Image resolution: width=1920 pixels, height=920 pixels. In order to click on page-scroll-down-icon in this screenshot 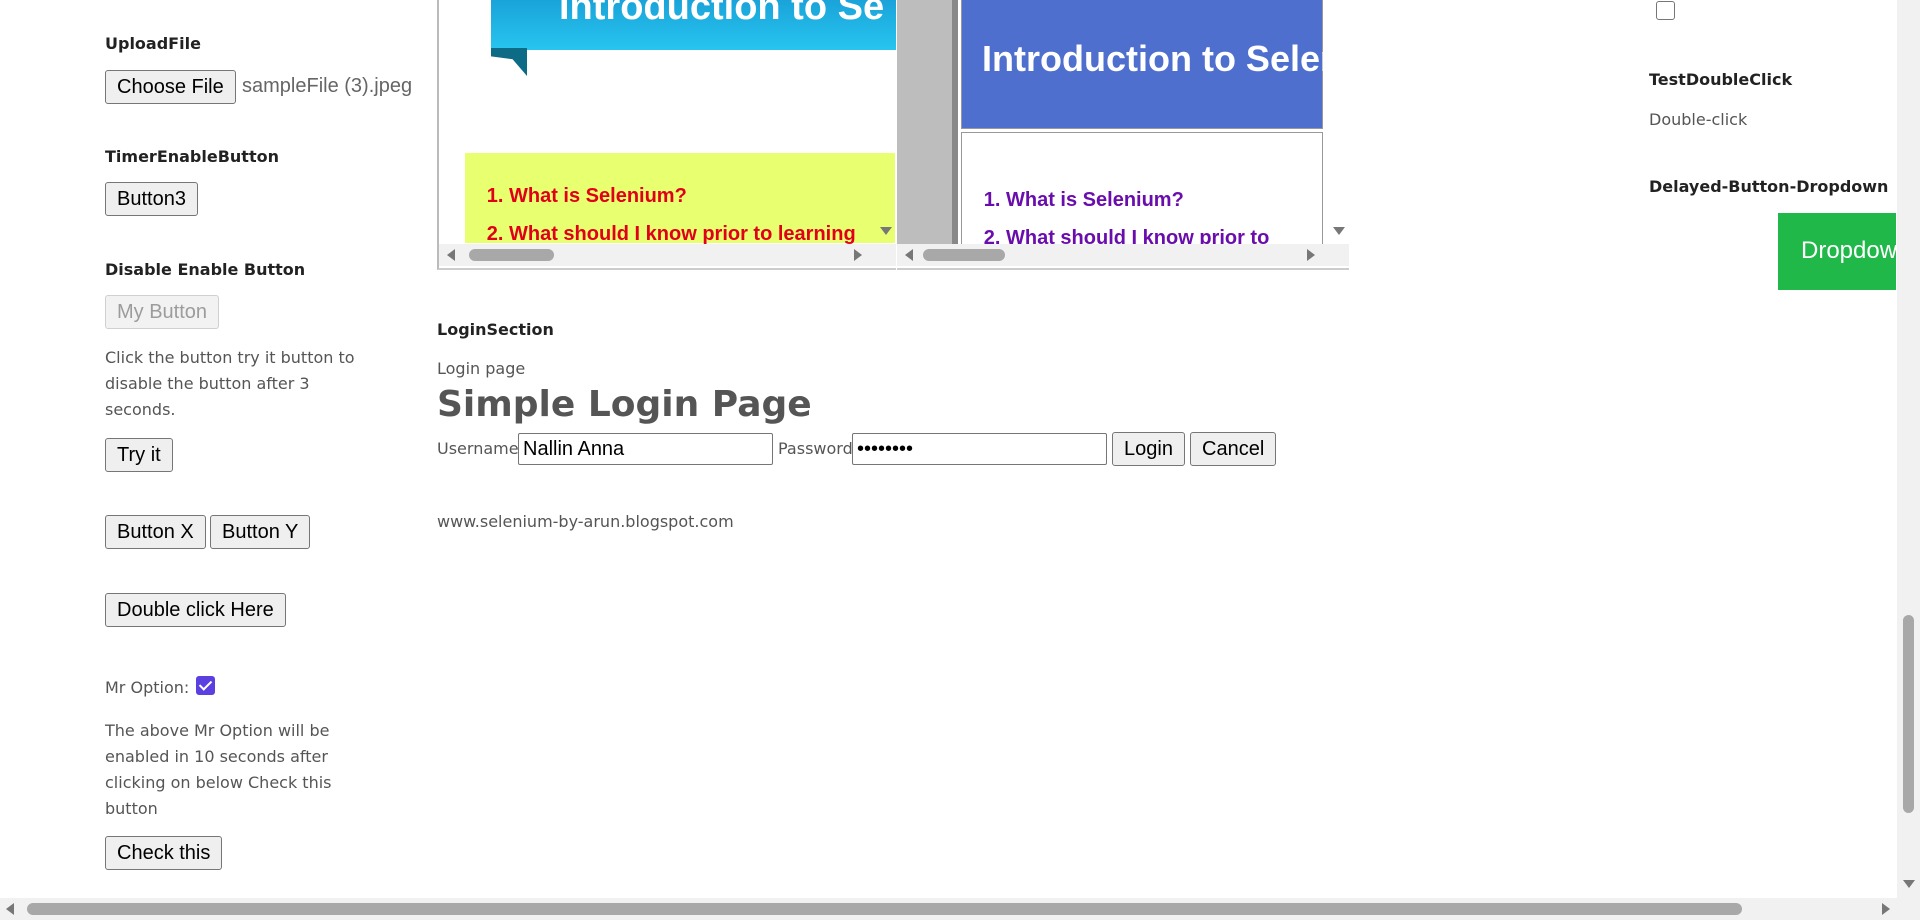, I will do `click(1909, 884)`.